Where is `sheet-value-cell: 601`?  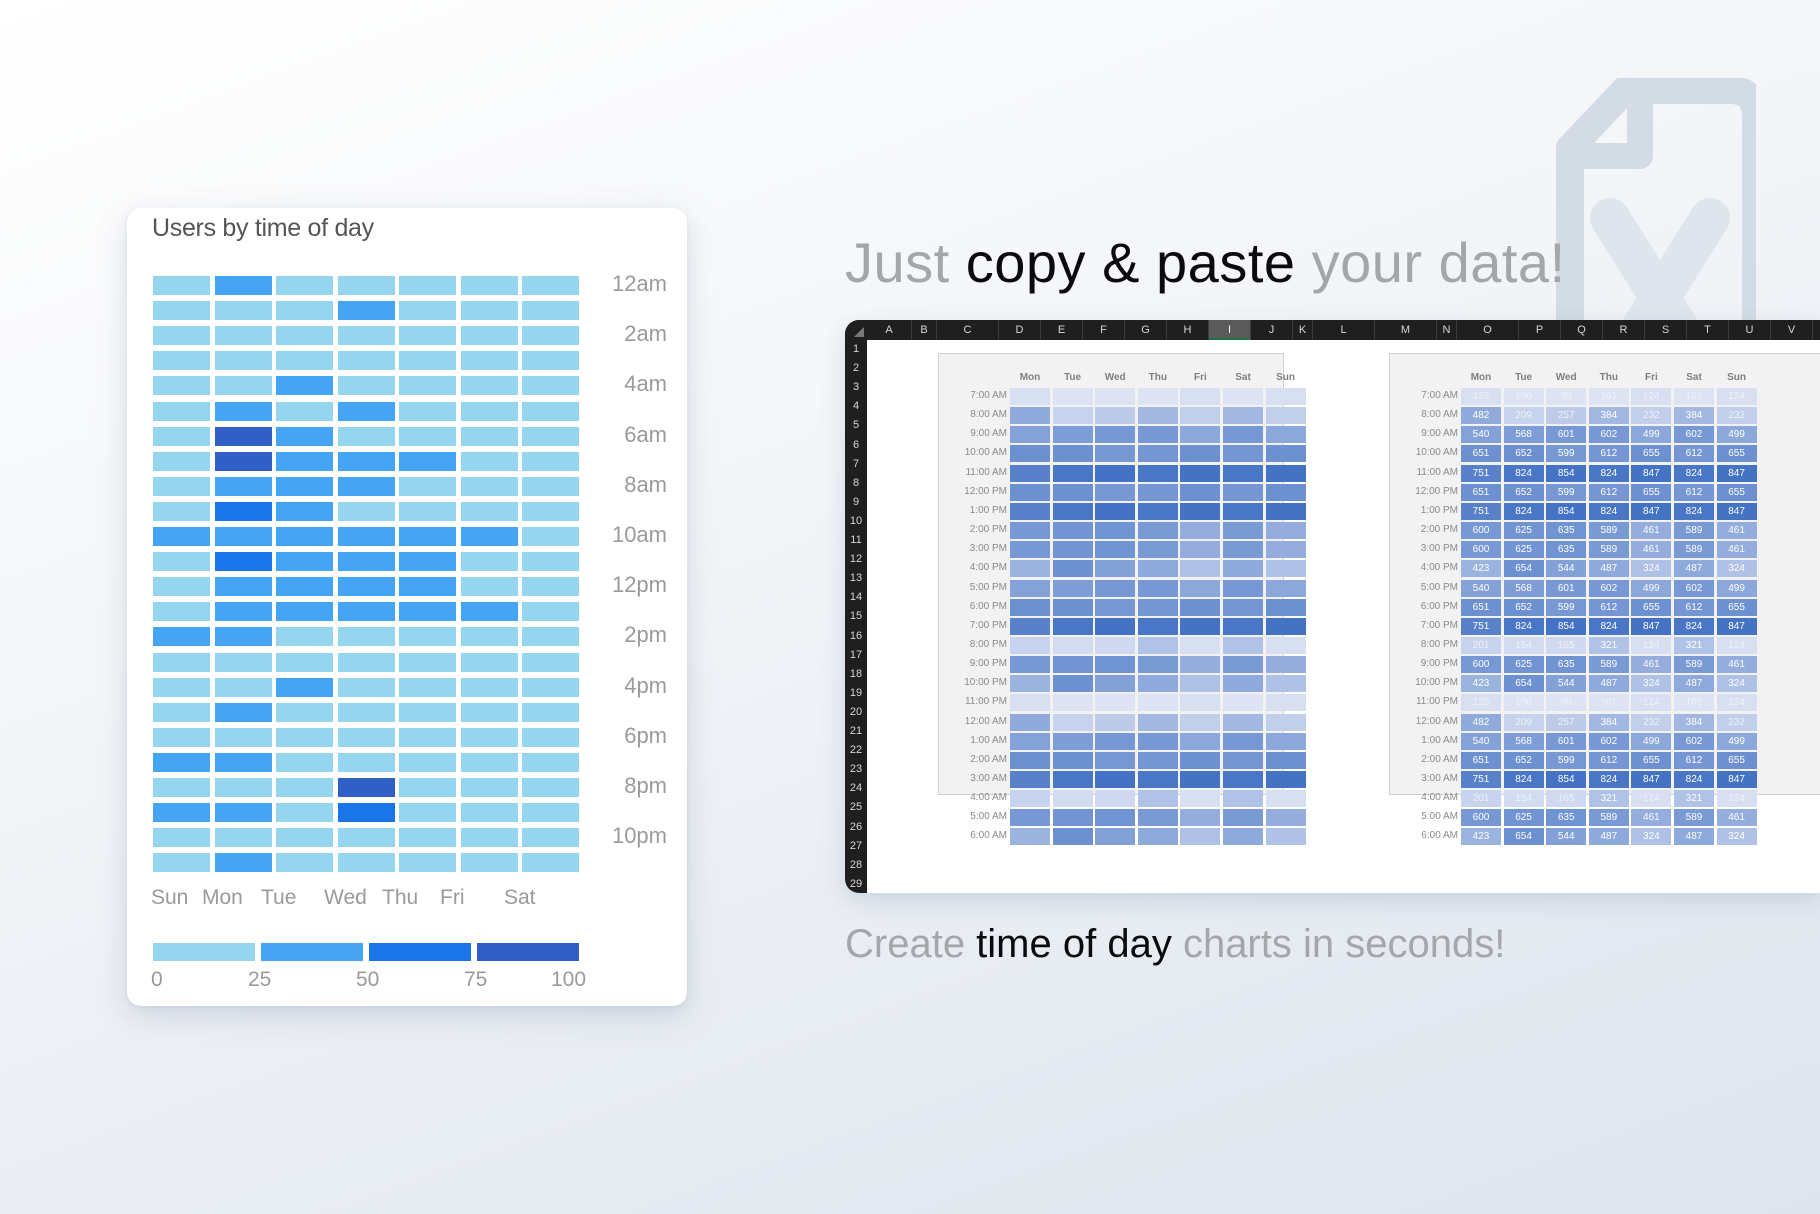
sheet-value-cell: 601 is located at coordinates (1566, 435).